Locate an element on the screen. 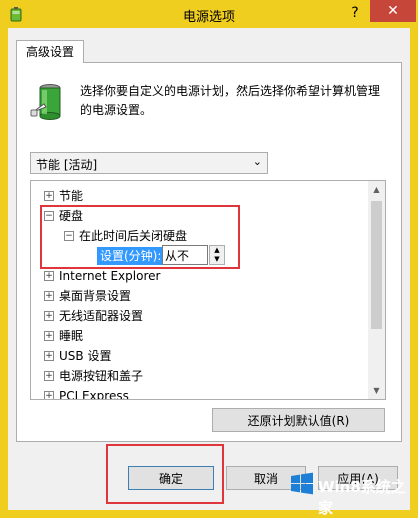 The height and width of the screenshot is (518, 418). tree-scrollbar: ▲ ▼ is located at coordinates (376, 290).